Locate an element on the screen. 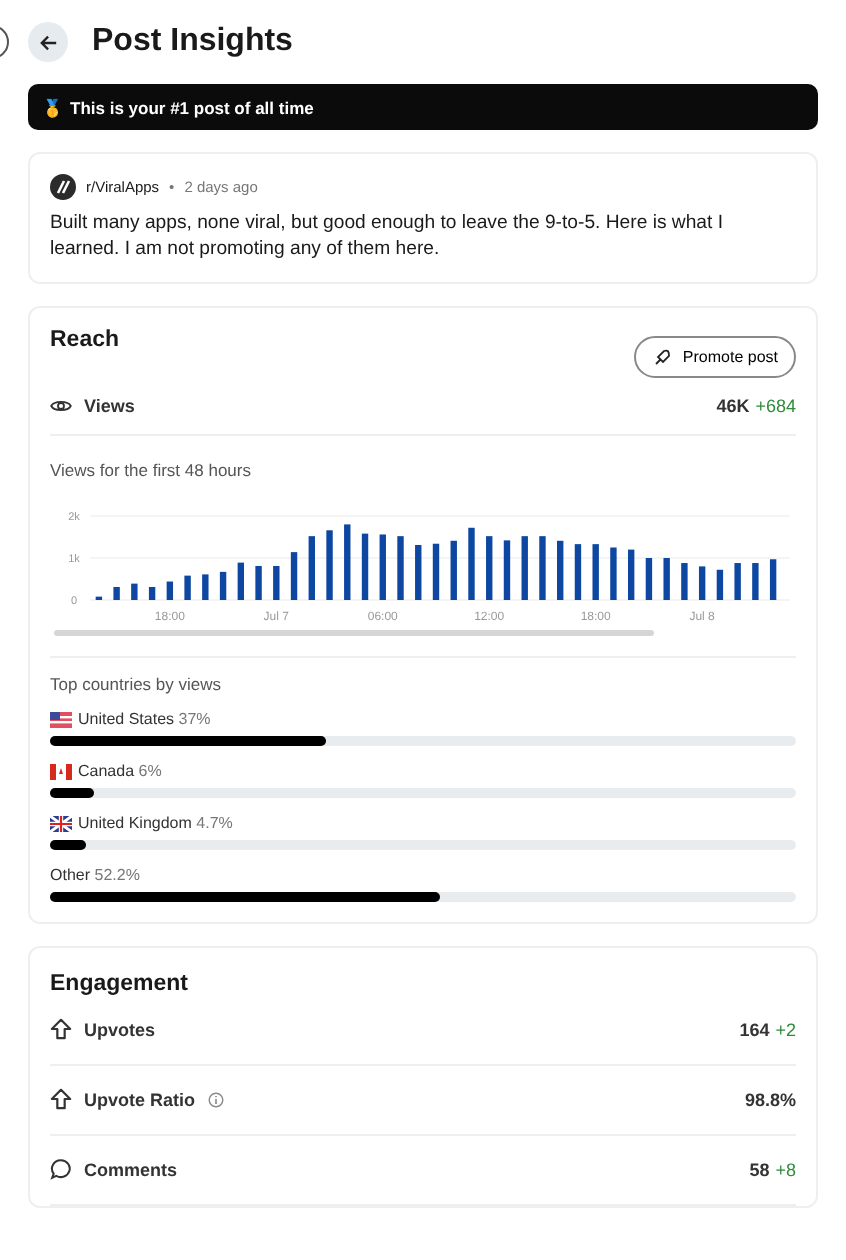 The height and width of the screenshot is (1260, 846). stat-label: Comments is located at coordinates (131, 1169).